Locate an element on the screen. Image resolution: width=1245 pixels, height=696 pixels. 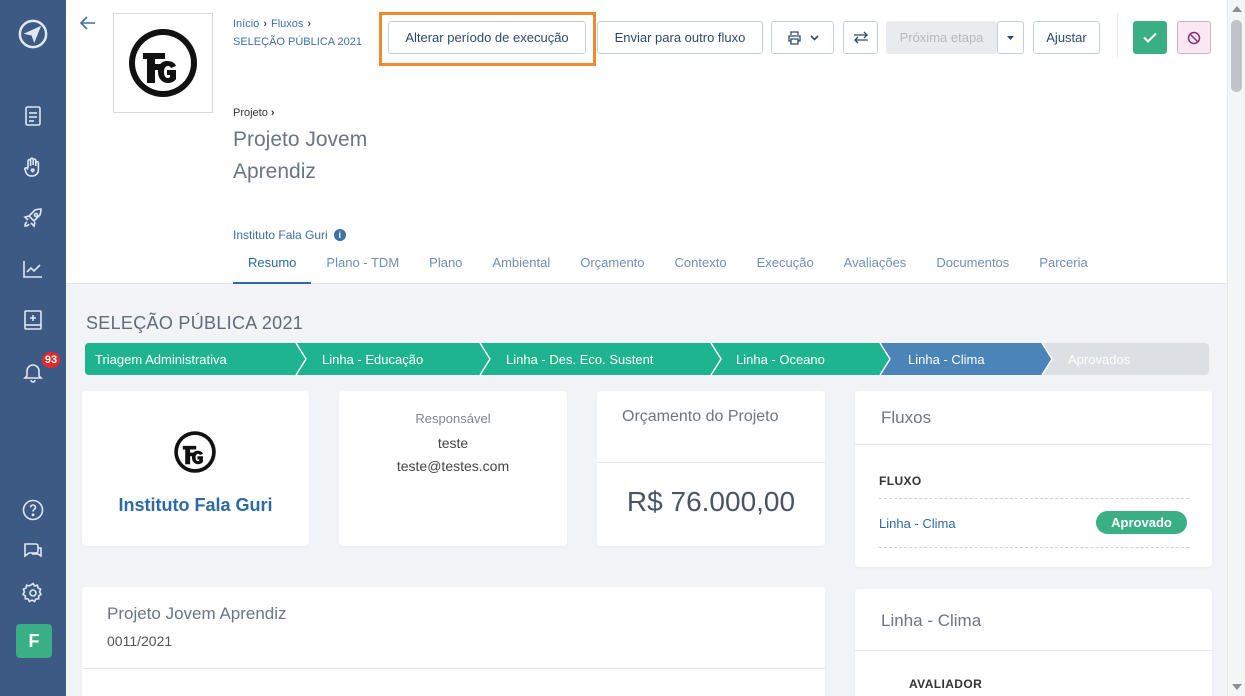
caret-down-icon is located at coordinates (1010, 37).